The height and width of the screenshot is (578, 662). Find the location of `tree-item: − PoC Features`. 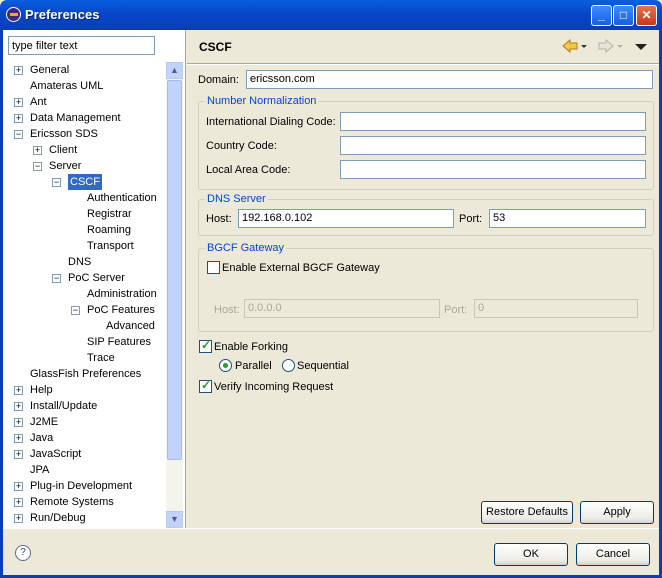

tree-item: − PoC Features is located at coordinates (84, 310).